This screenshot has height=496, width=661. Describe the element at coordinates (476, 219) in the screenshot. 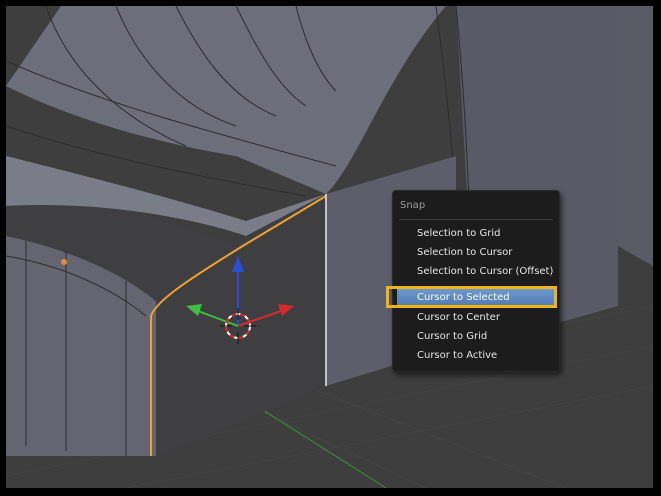

I see `menu-divider` at that location.